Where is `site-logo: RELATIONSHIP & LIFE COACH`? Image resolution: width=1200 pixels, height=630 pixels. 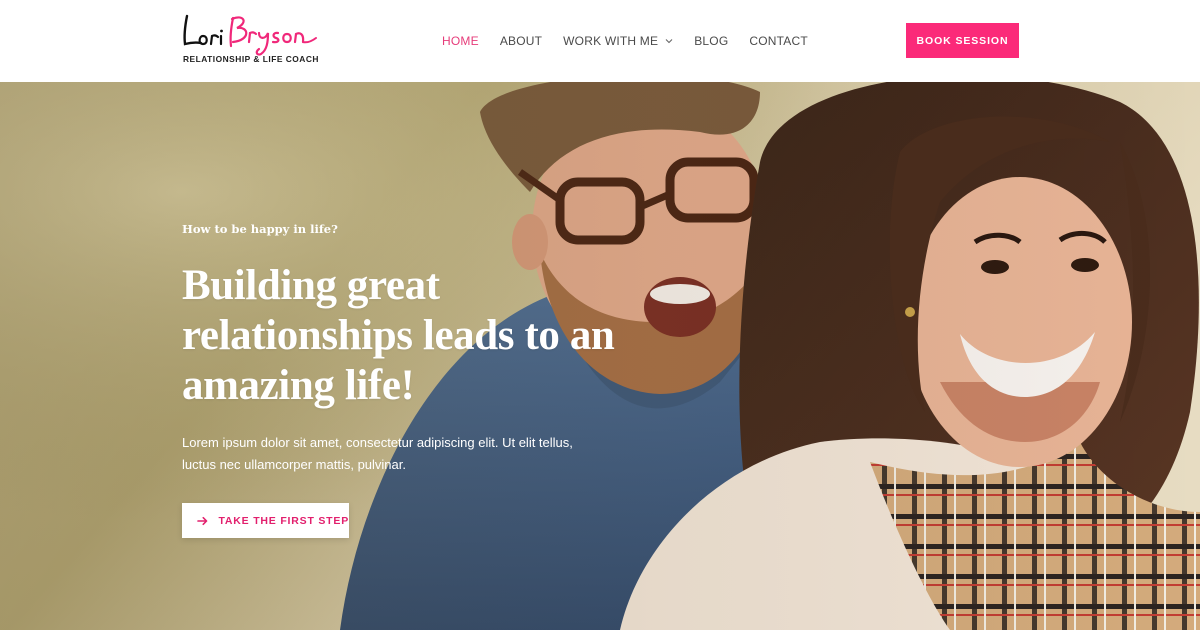
site-logo: RELATIONSHIP & LIFE COACH is located at coordinates (251, 40).